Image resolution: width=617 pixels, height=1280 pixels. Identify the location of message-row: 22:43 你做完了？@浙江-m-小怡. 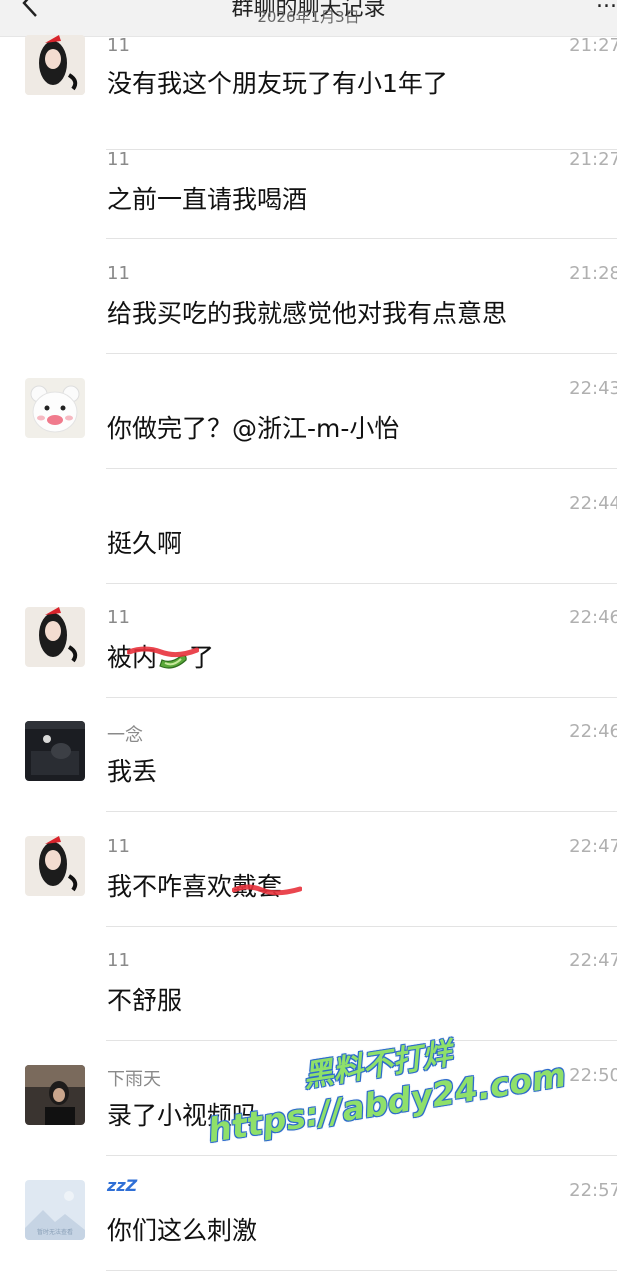
(308, 411).